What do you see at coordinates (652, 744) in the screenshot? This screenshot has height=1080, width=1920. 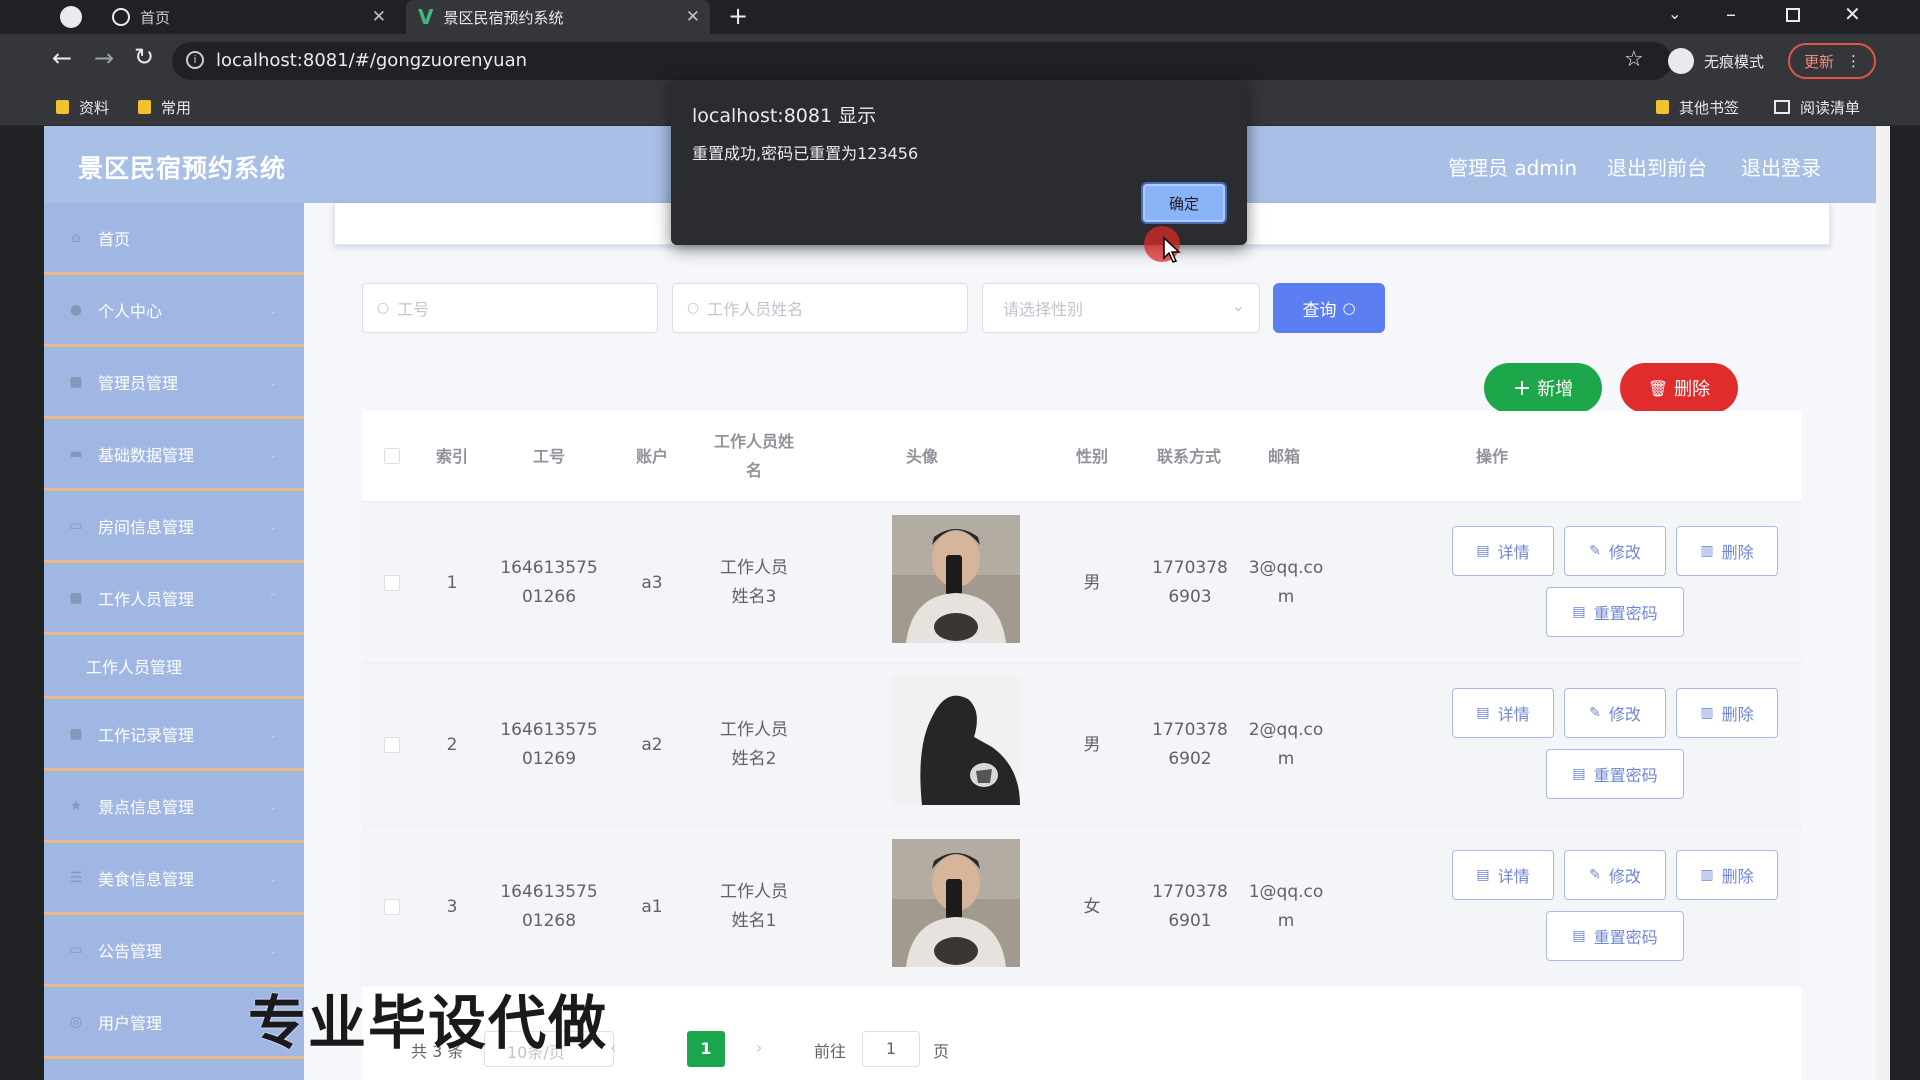 I see `row-account: a2` at bounding box center [652, 744].